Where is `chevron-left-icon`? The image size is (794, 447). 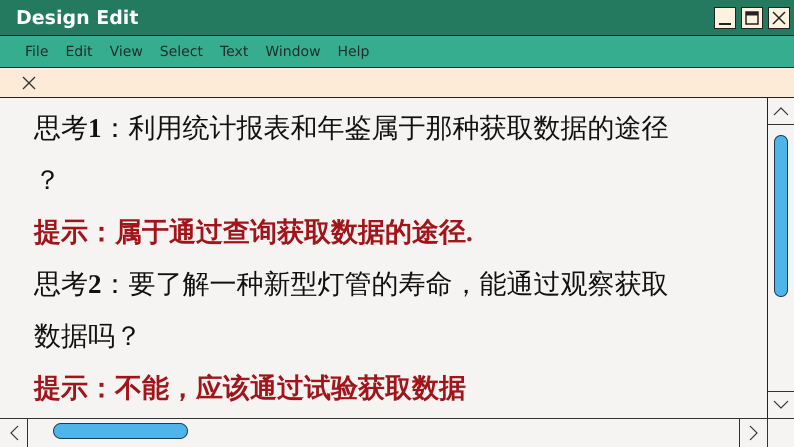
chevron-left-icon is located at coordinates (13, 433).